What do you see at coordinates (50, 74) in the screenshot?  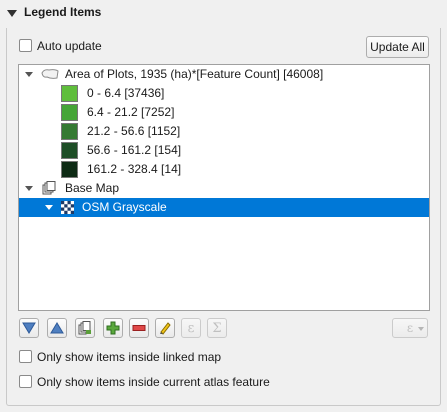 I see `polygon-layer-icon` at bounding box center [50, 74].